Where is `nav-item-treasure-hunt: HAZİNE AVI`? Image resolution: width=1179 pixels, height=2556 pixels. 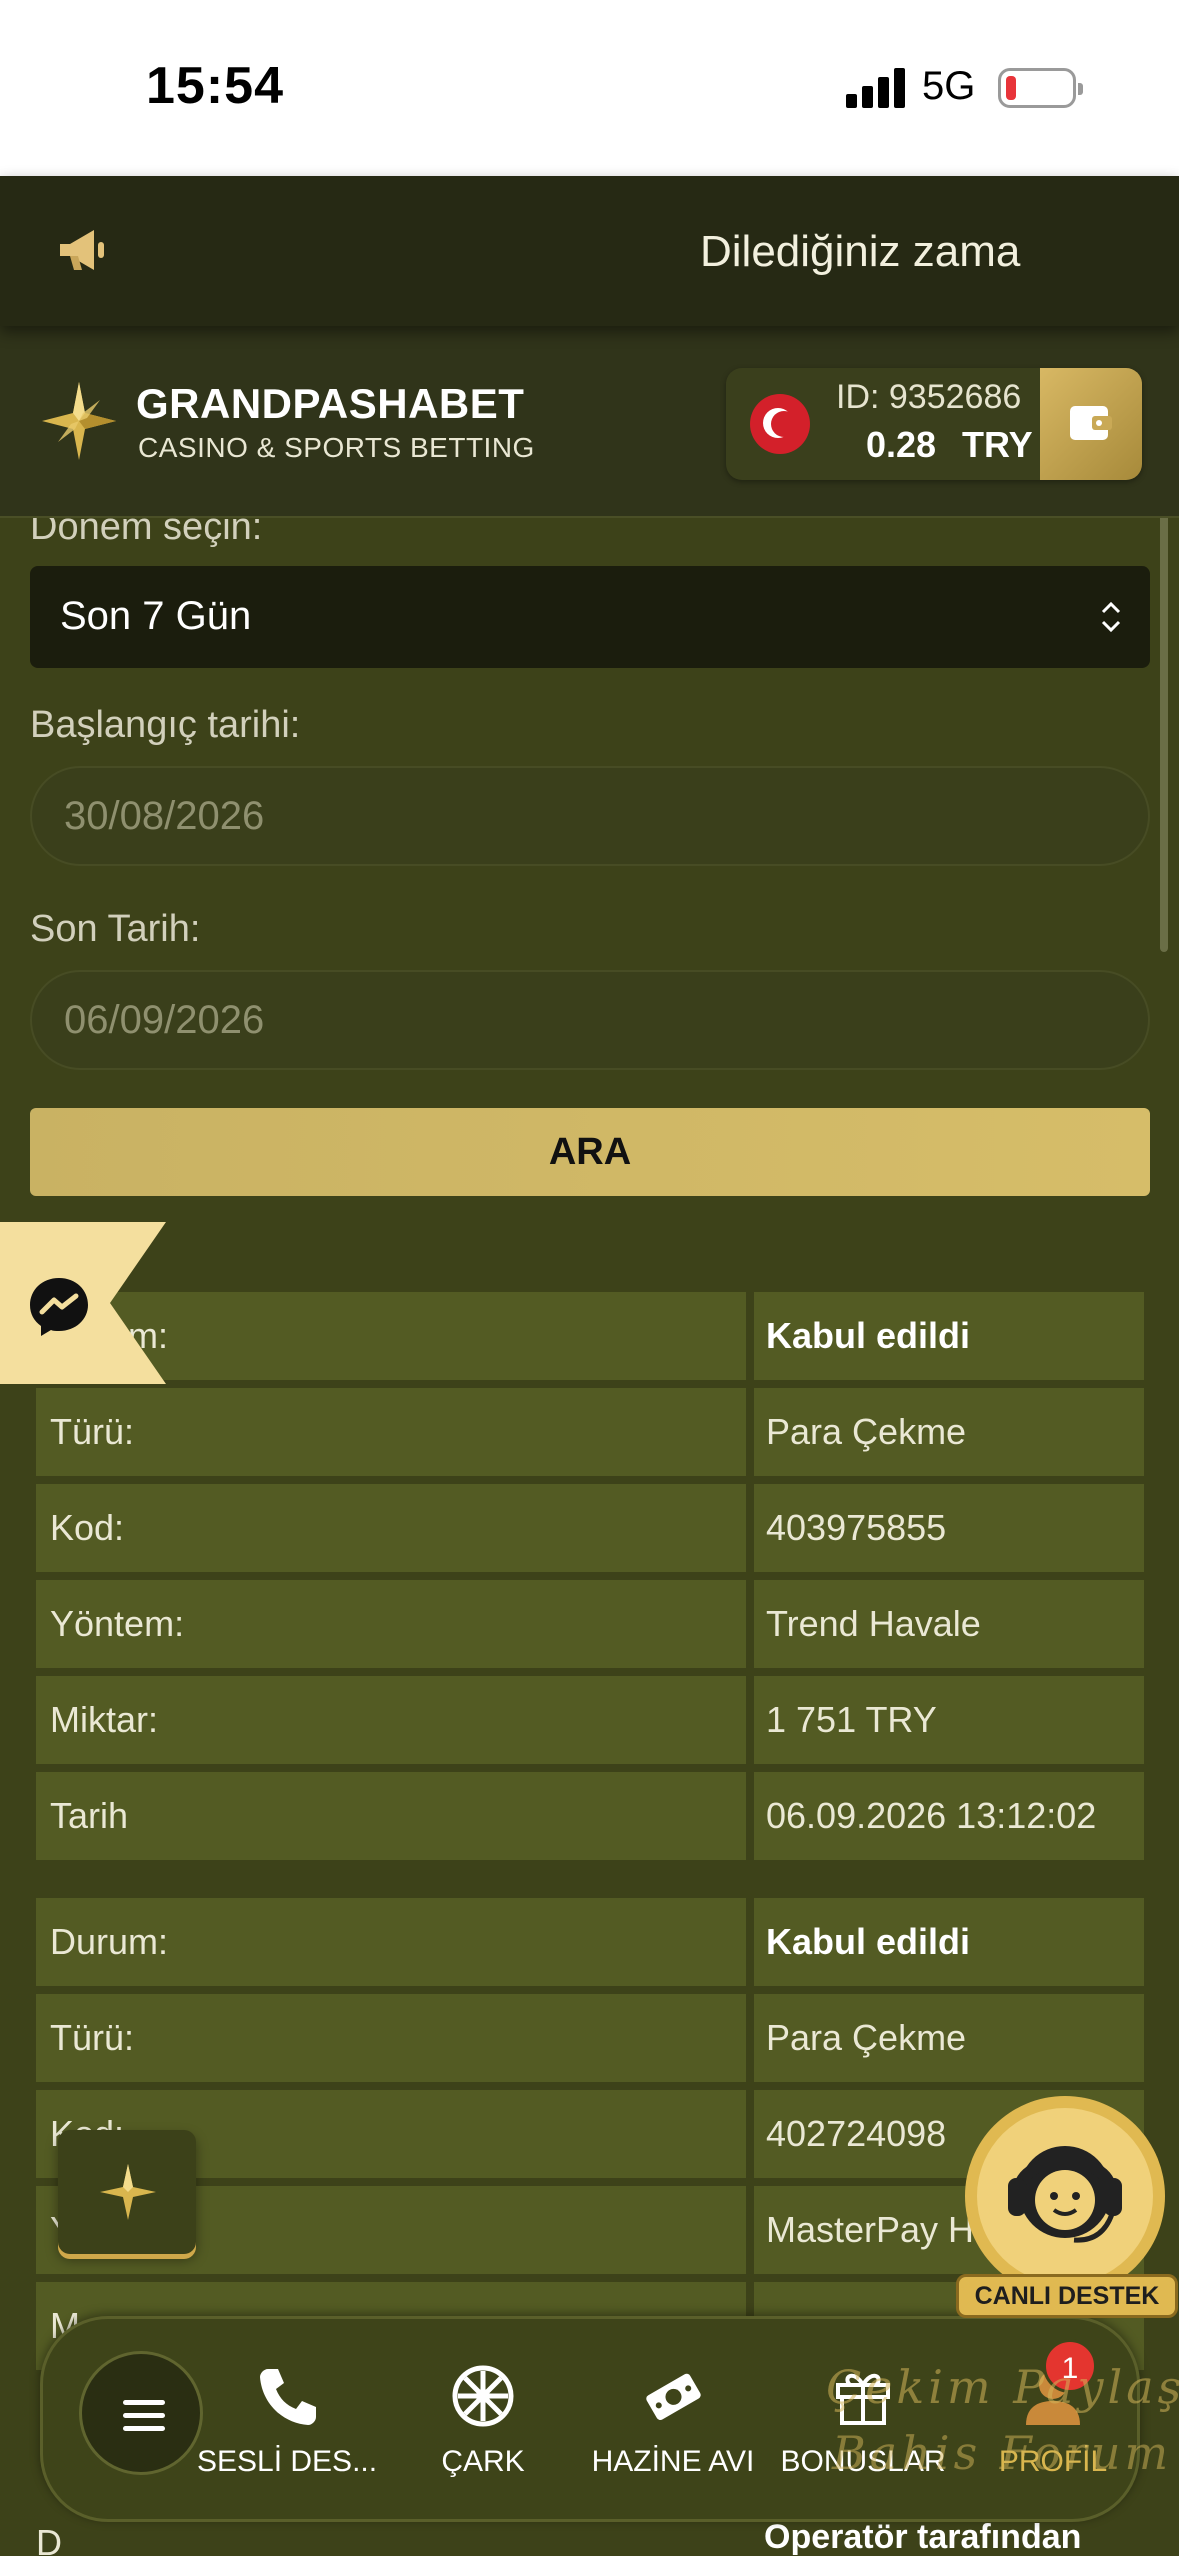 nav-item-treasure-hunt: HAZİNE AVI is located at coordinates (673, 2428).